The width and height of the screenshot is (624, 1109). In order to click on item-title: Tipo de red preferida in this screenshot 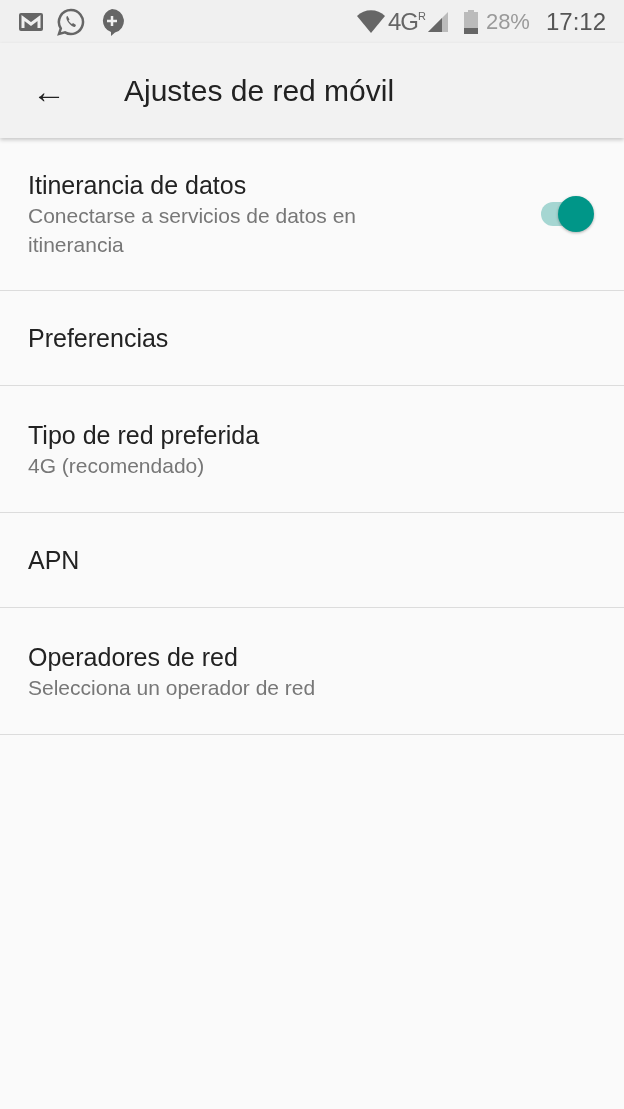, I will do `click(144, 435)`.